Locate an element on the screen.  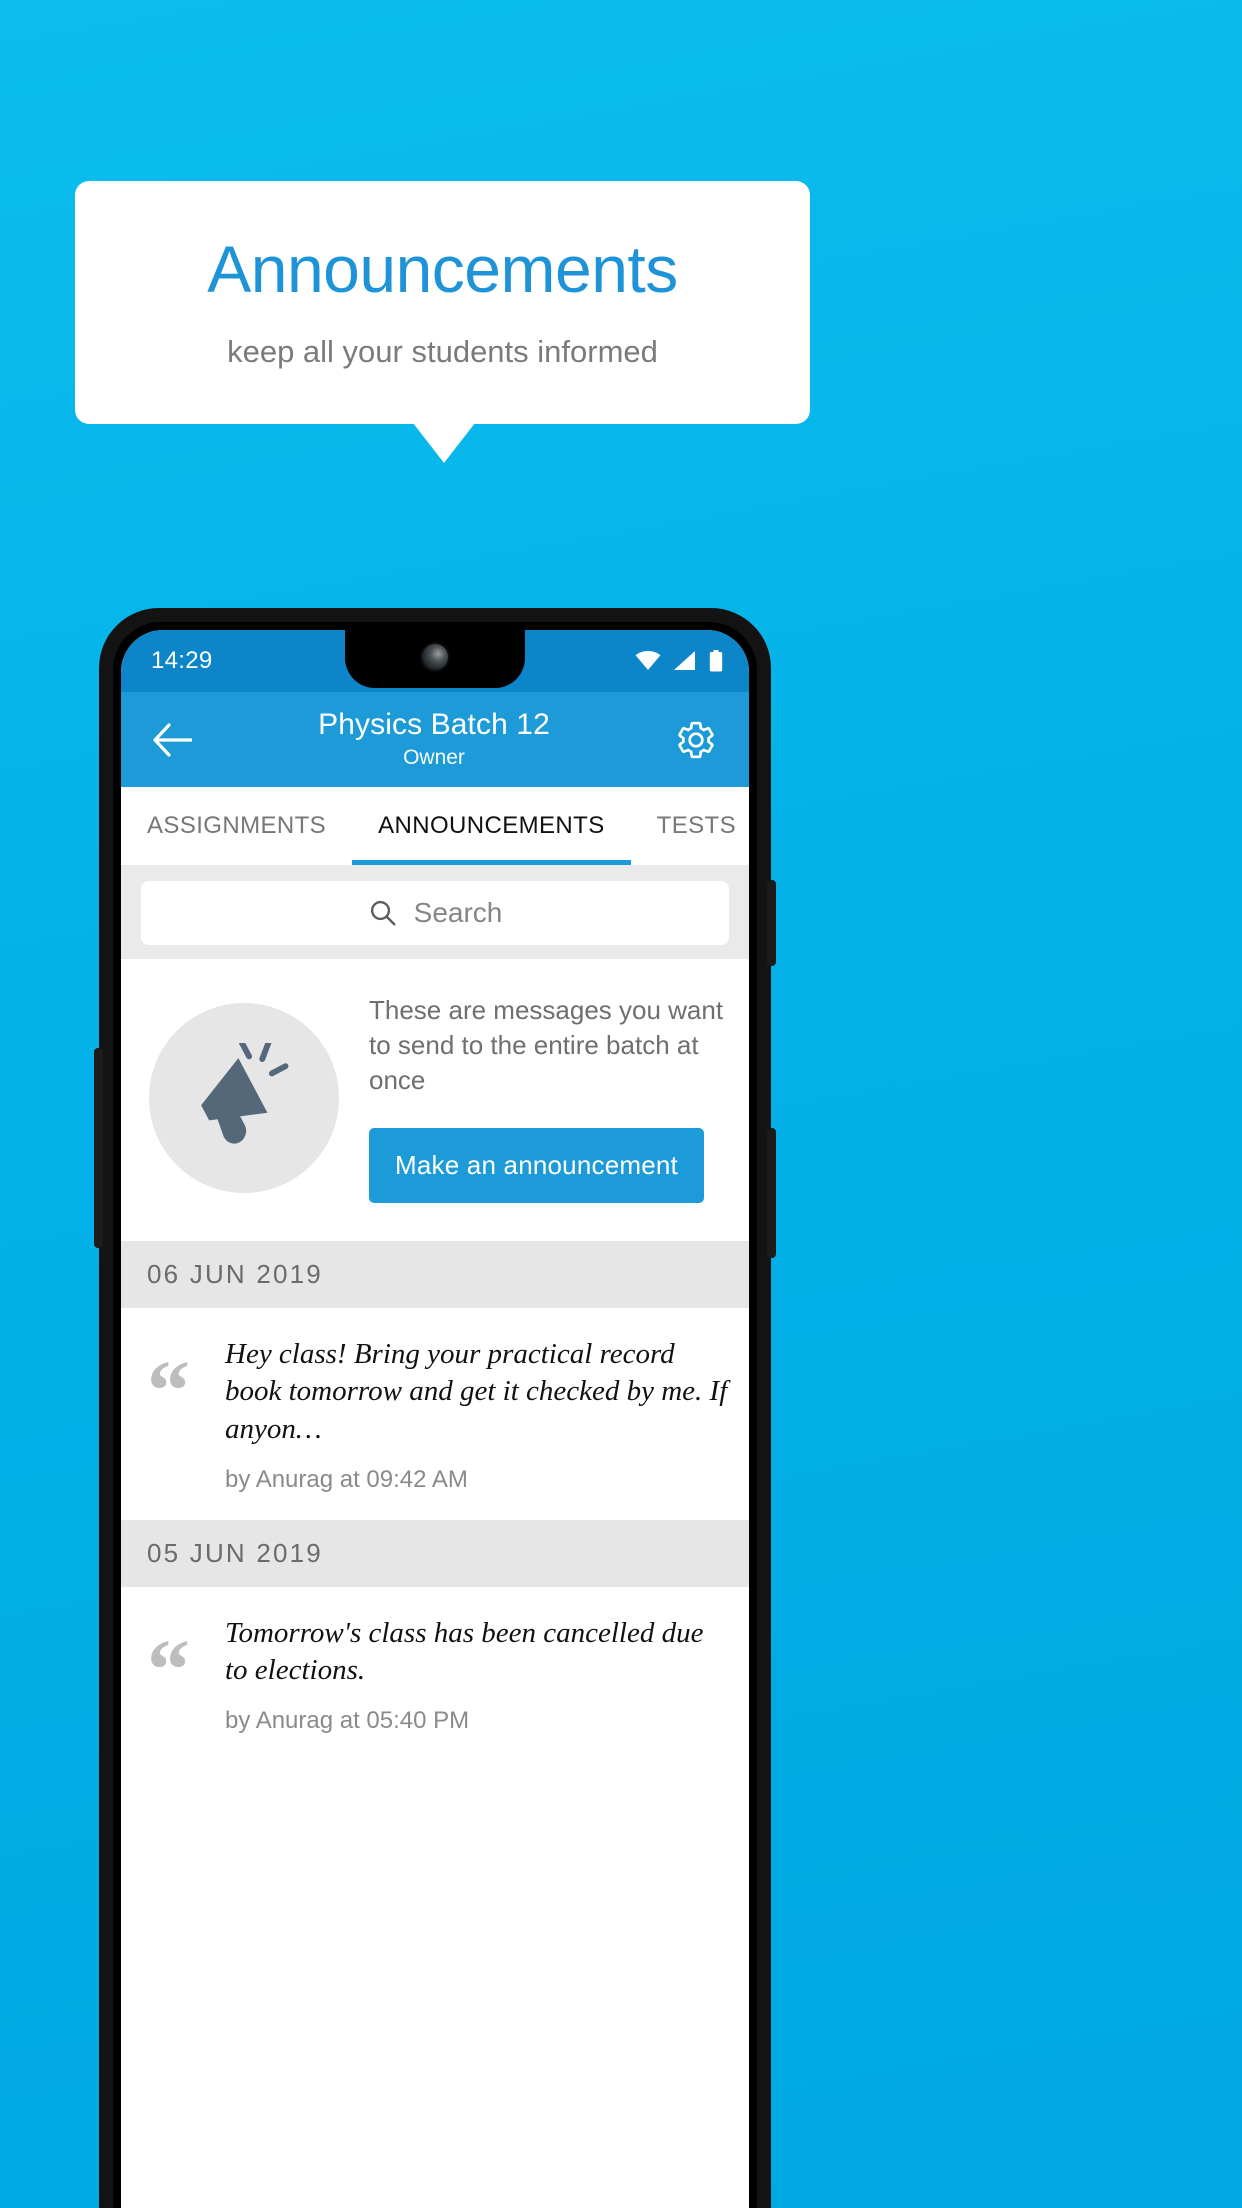
gear-icon is located at coordinates (696, 739).